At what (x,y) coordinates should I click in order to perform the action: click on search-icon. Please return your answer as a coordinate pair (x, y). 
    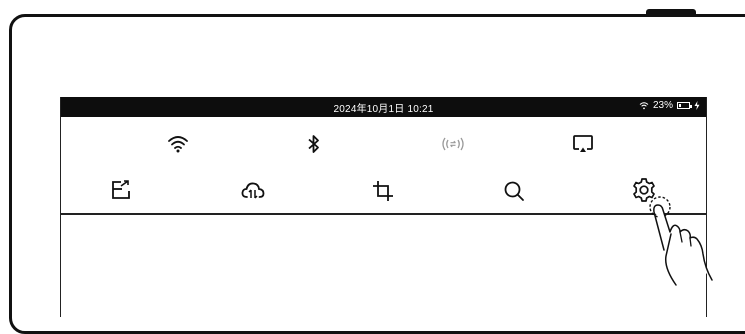
    Looking at the image, I should click on (514, 191).